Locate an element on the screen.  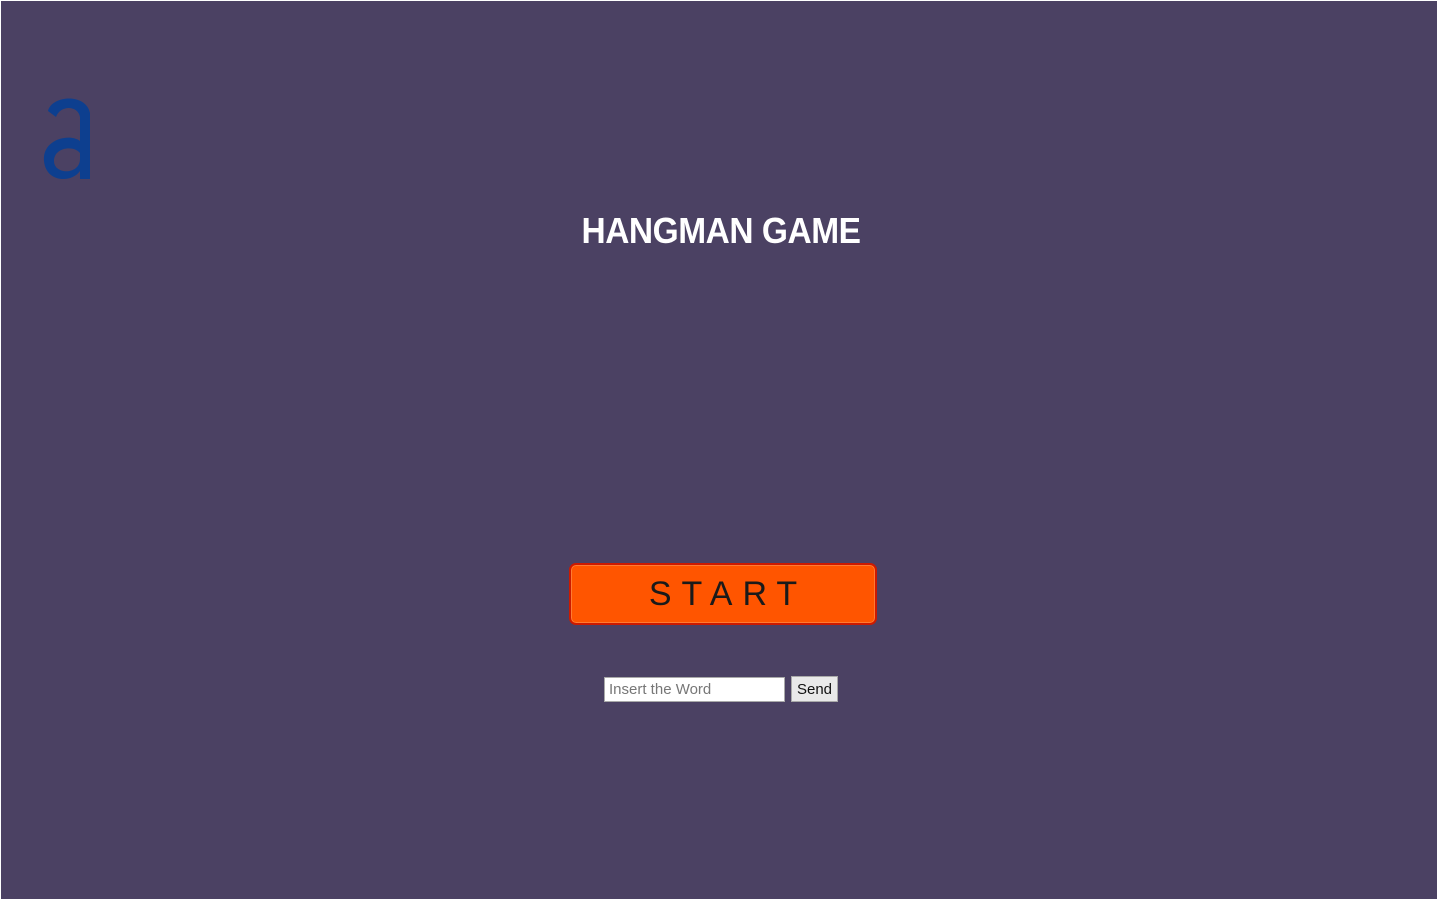
start-button: START is located at coordinates (723, 594).